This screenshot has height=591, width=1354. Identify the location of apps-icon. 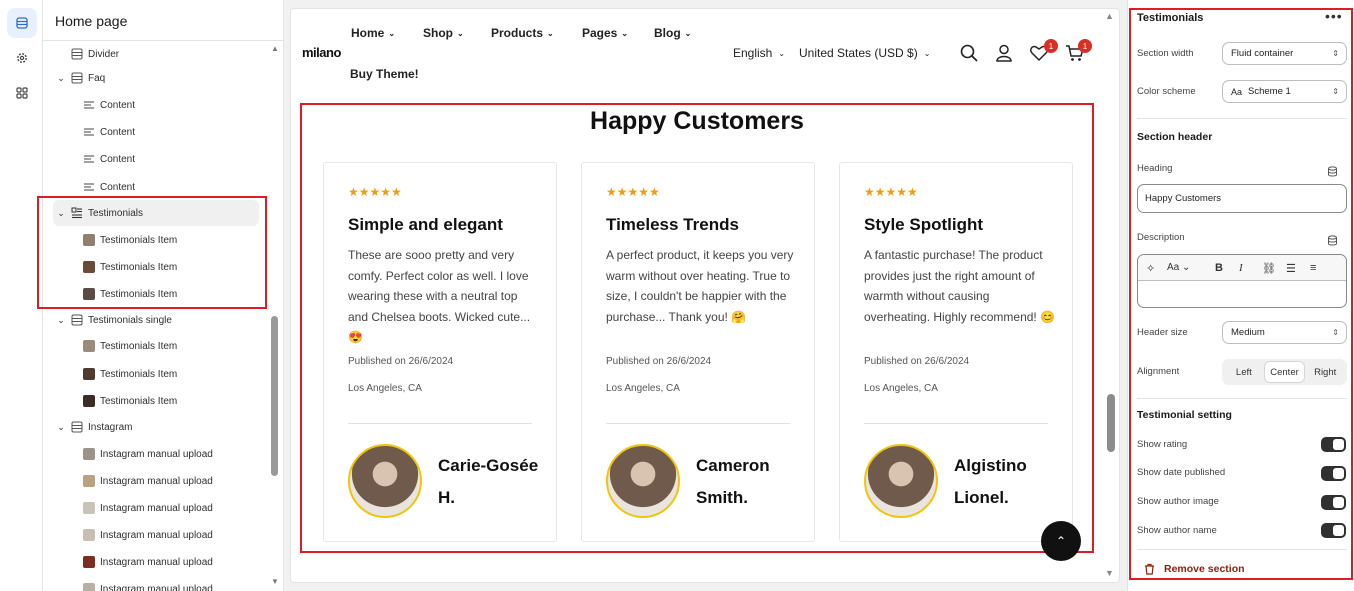
(22, 93).